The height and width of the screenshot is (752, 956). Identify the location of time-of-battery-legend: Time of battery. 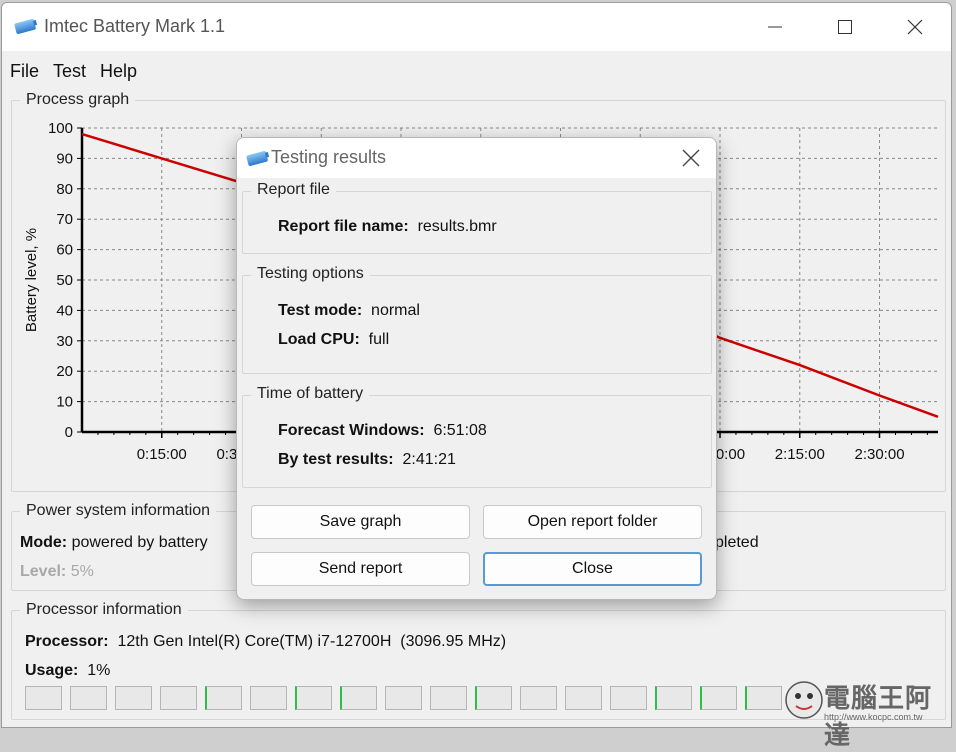
(310, 394).